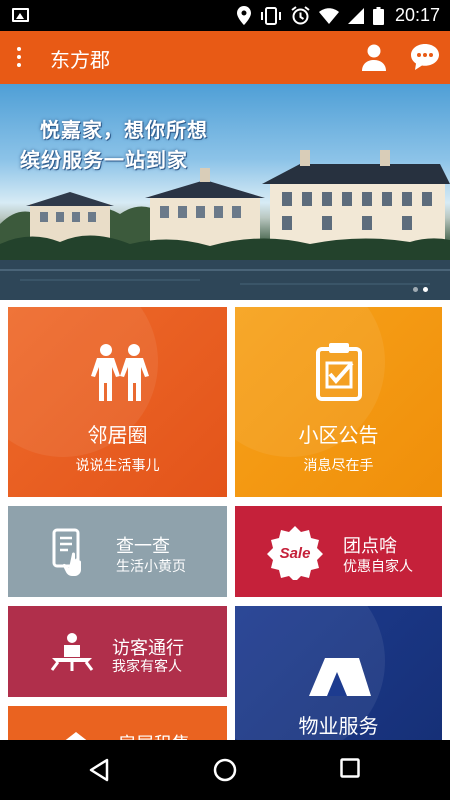 This screenshot has width=450, height=800. What do you see at coordinates (72, 652) in the screenshot?
I see `visitor-icon` at bounding box center [72, 652].